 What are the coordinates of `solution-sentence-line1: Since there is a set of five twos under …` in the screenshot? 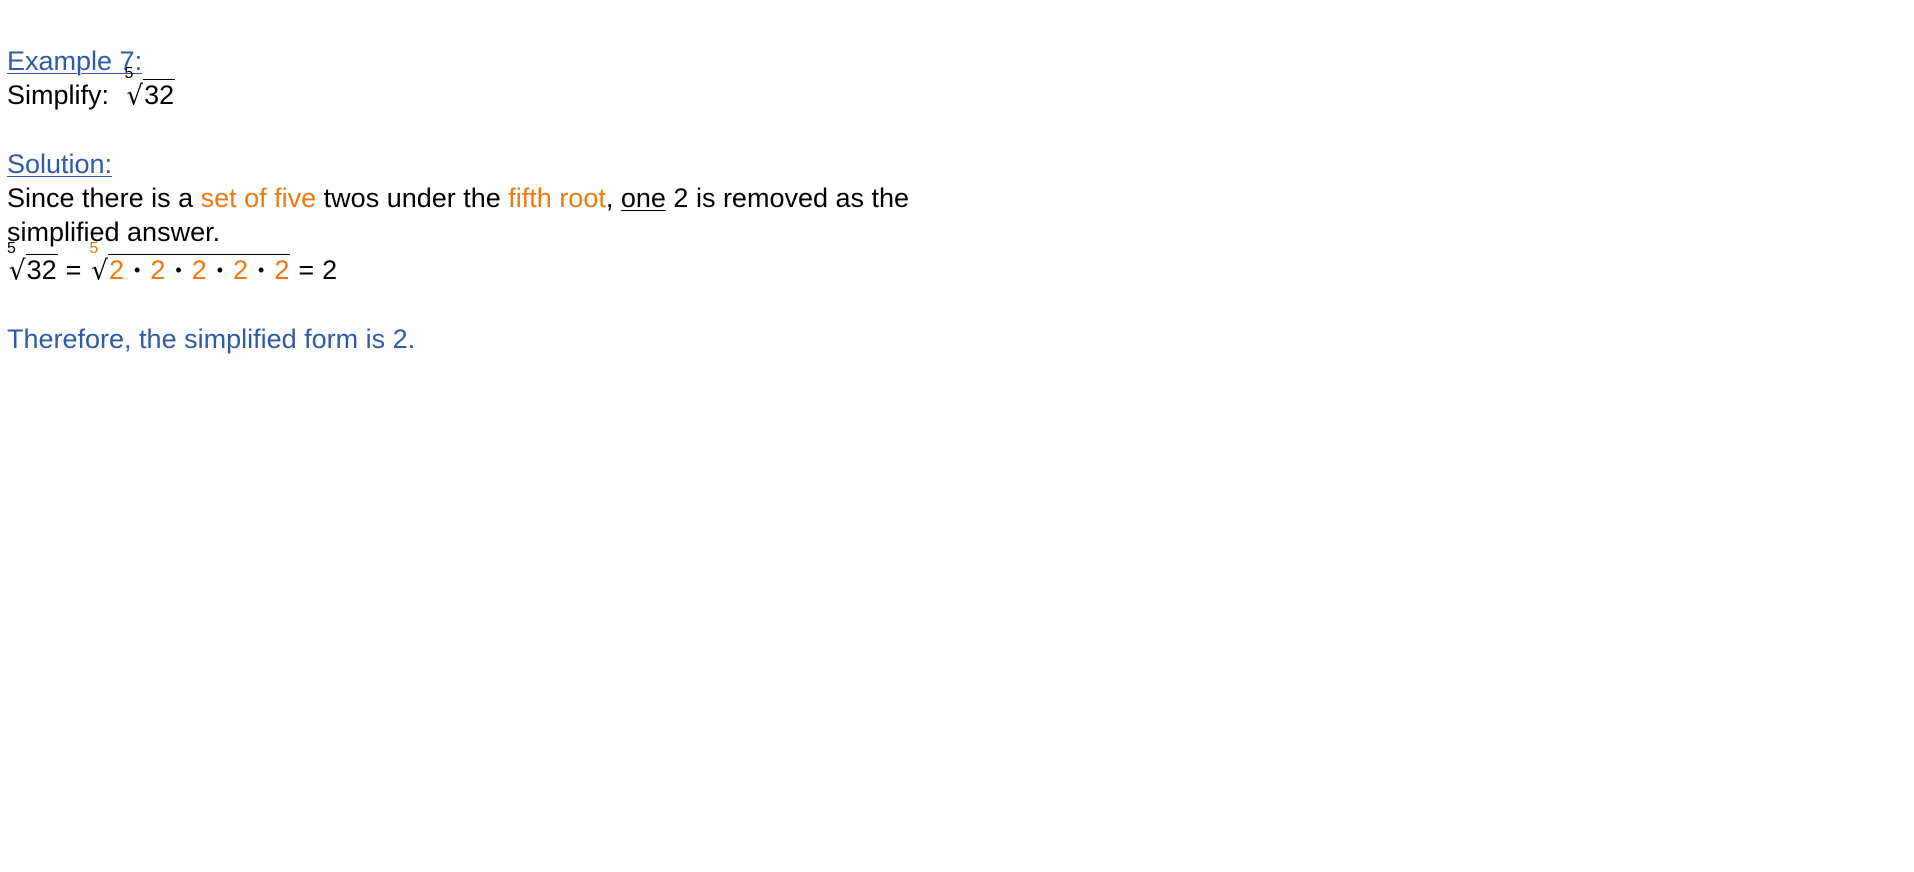 It's located at (458, 198).